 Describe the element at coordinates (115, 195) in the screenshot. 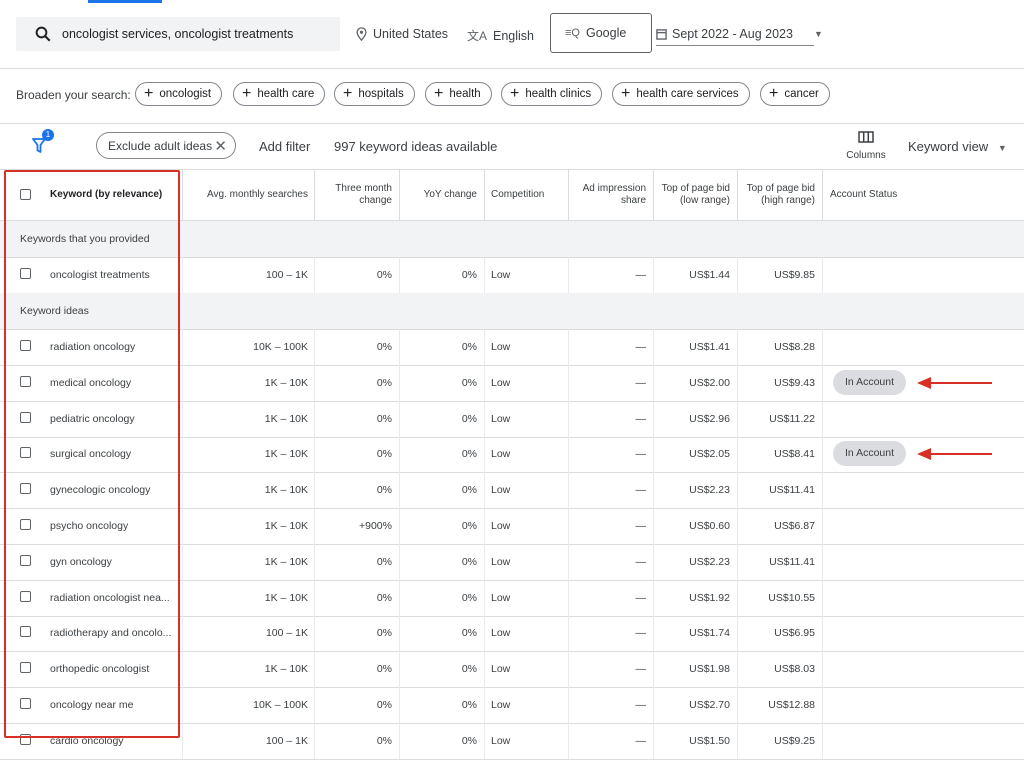

I see `header-keyword: Keyword (by relevance)` at that location.